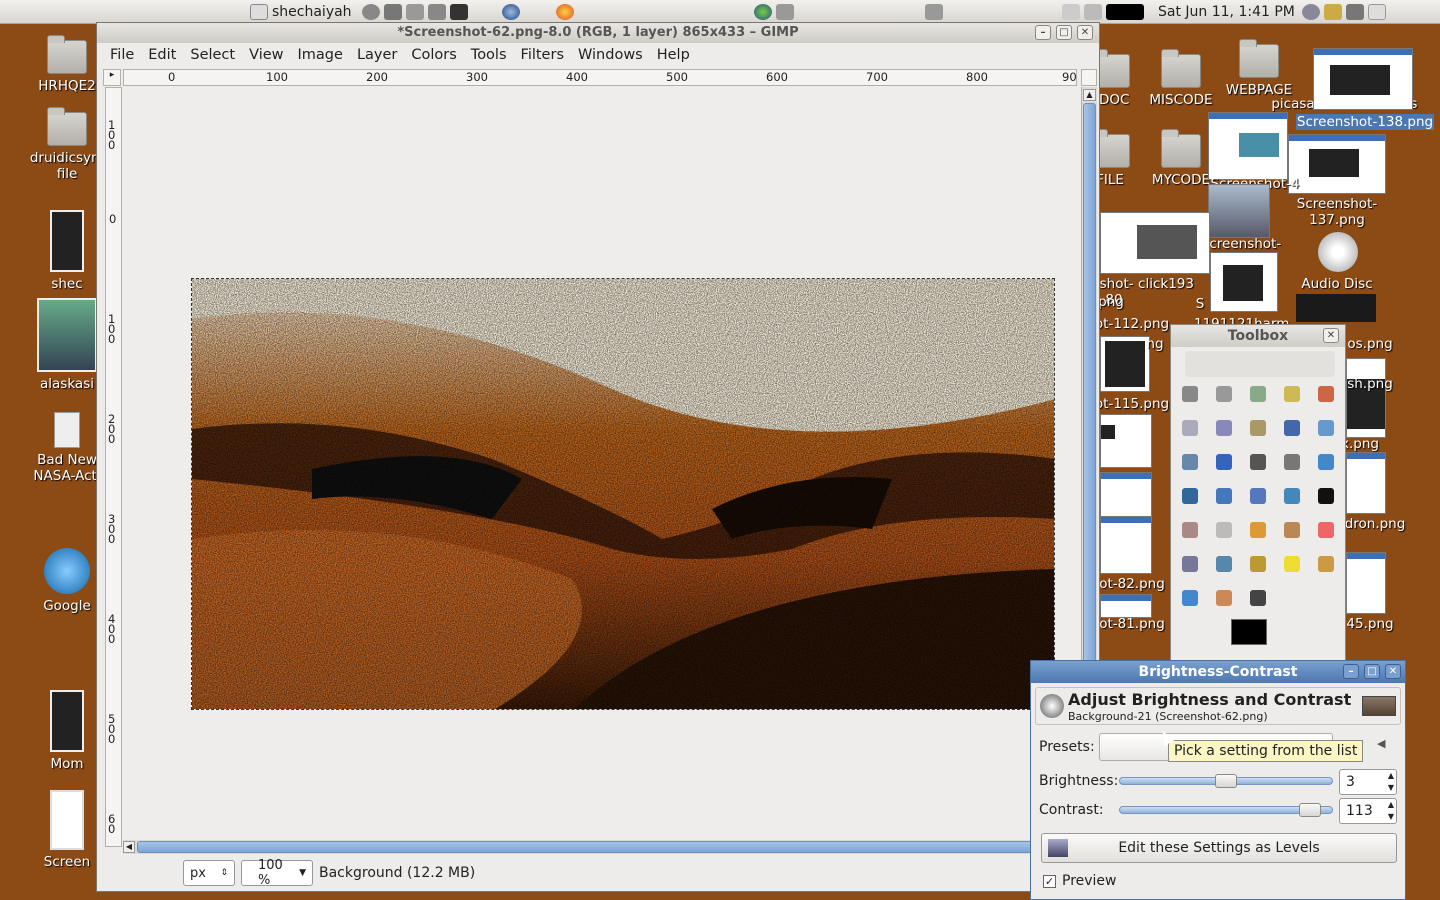 The image size is (1440, 900). I want to click on brightness-slider-knob, so click(1226, 781).